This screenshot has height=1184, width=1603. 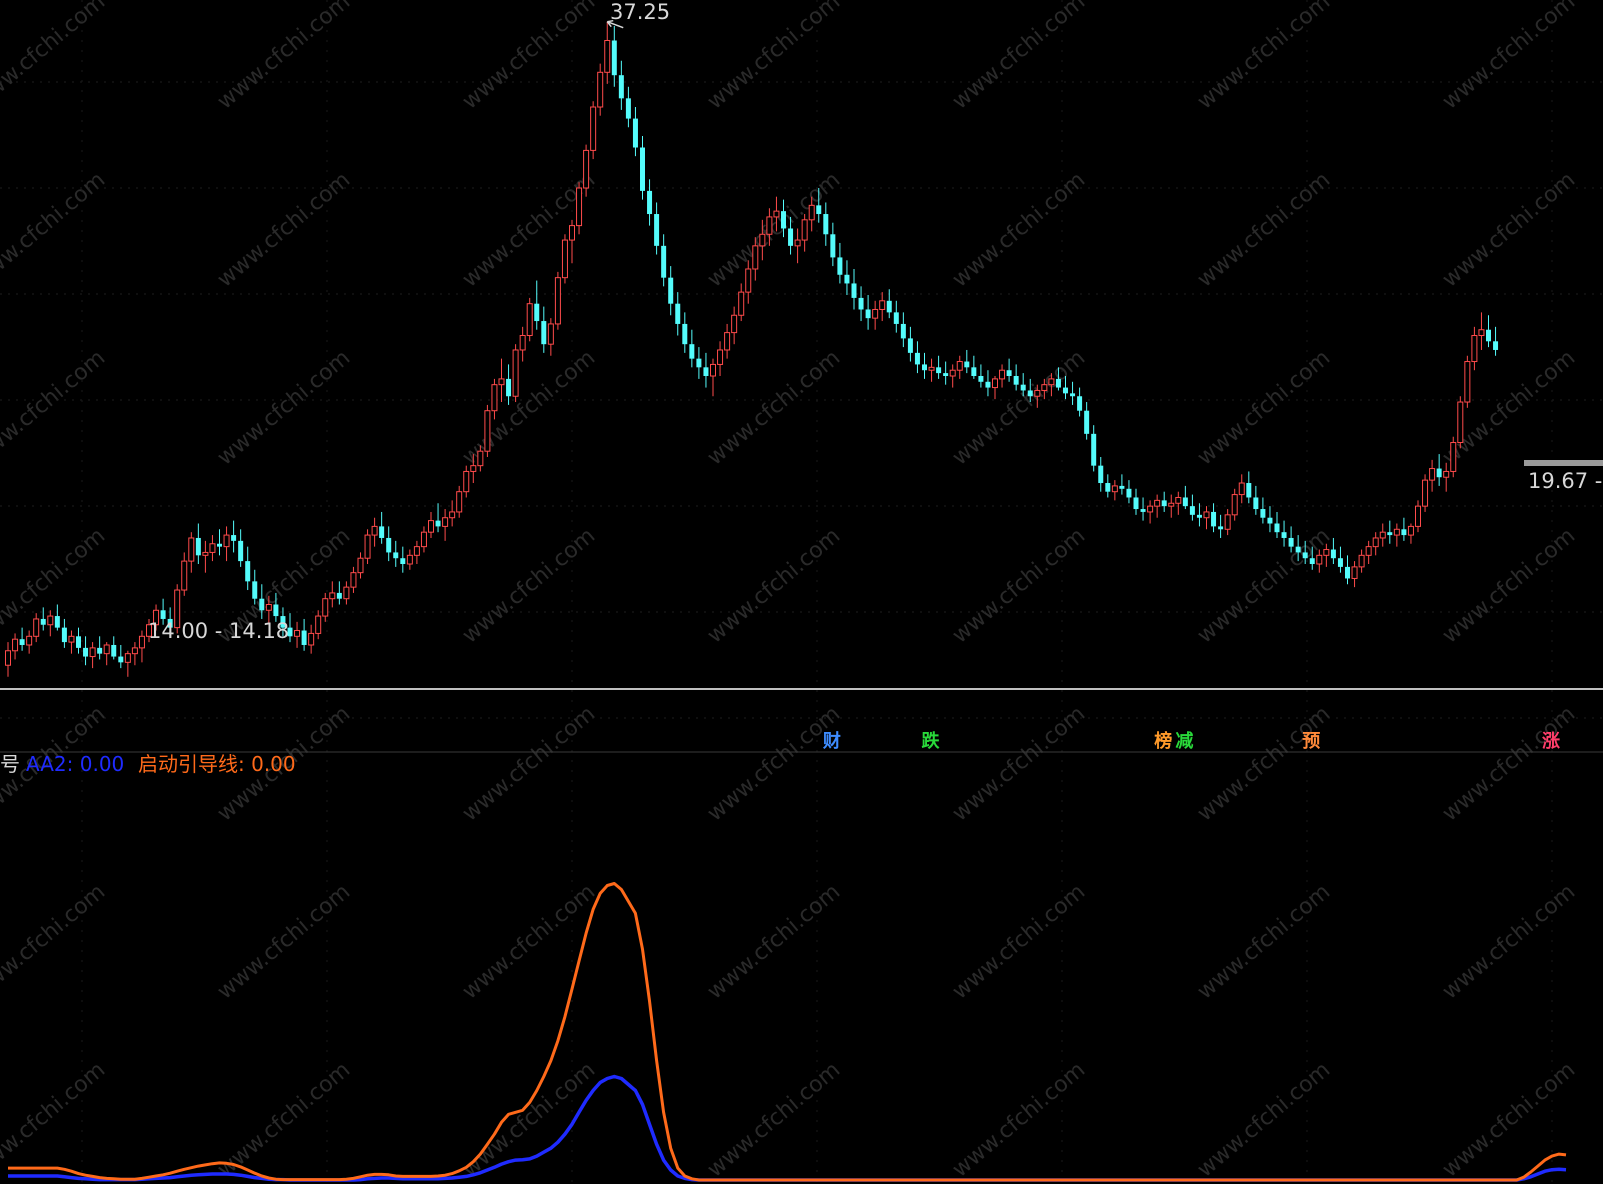 What do you see at coordinates (1565, 481) in the screenshot?
I see `right-range-label: 19.67 -` at bounding box center [1565, 481].